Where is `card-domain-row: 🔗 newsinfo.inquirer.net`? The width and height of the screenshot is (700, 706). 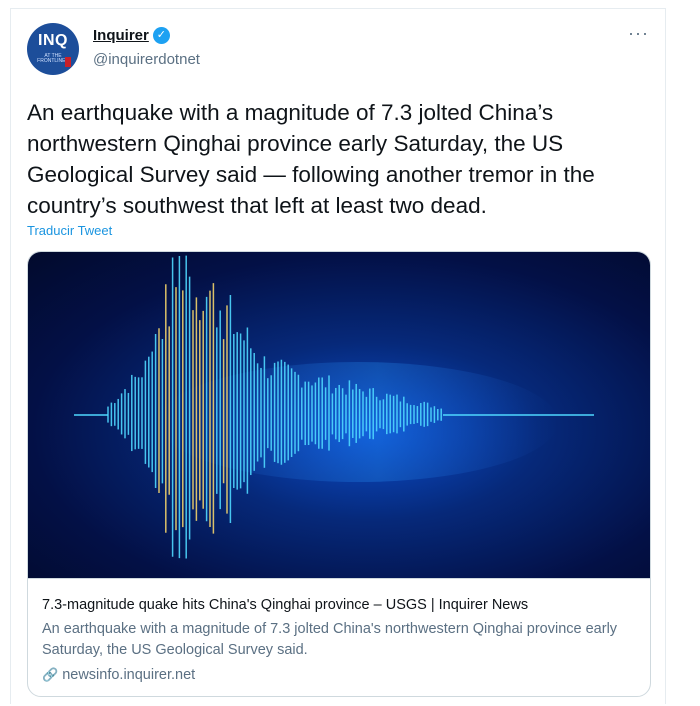 card-domain-row: 🔗 newsinfo.inquirer.net is located at coordinates (118, 675).